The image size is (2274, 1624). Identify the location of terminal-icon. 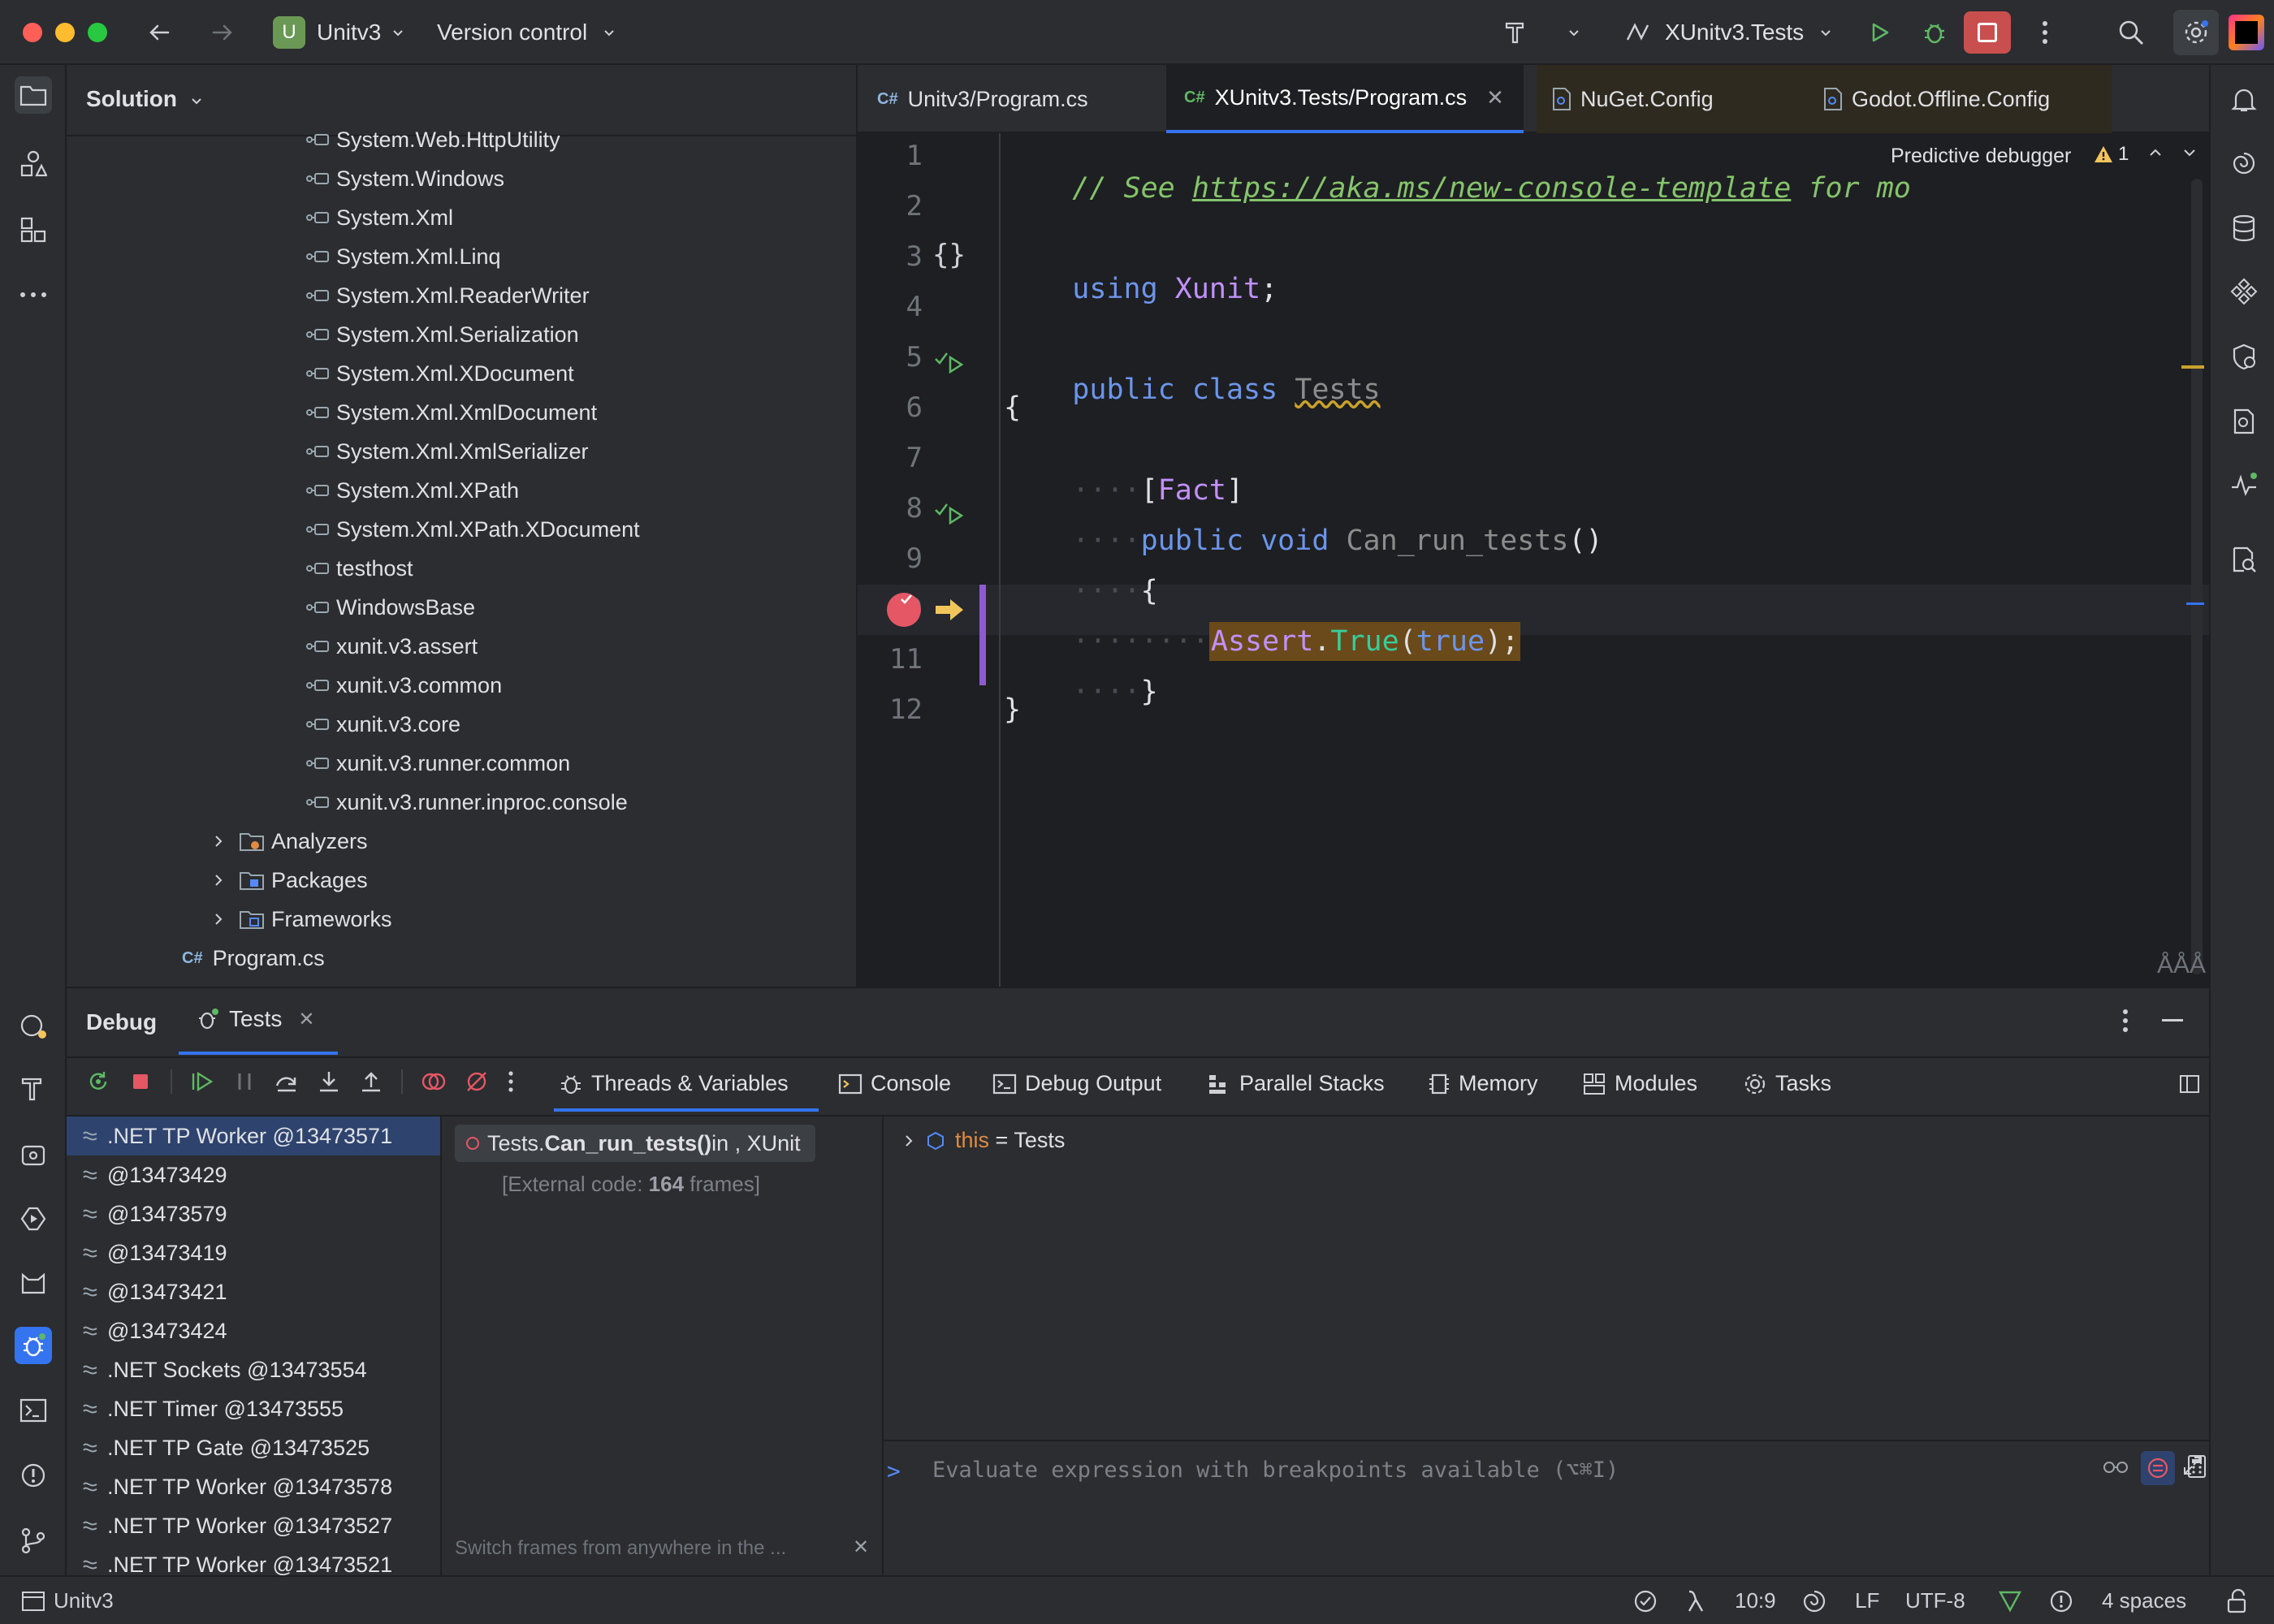
(34, 1410).